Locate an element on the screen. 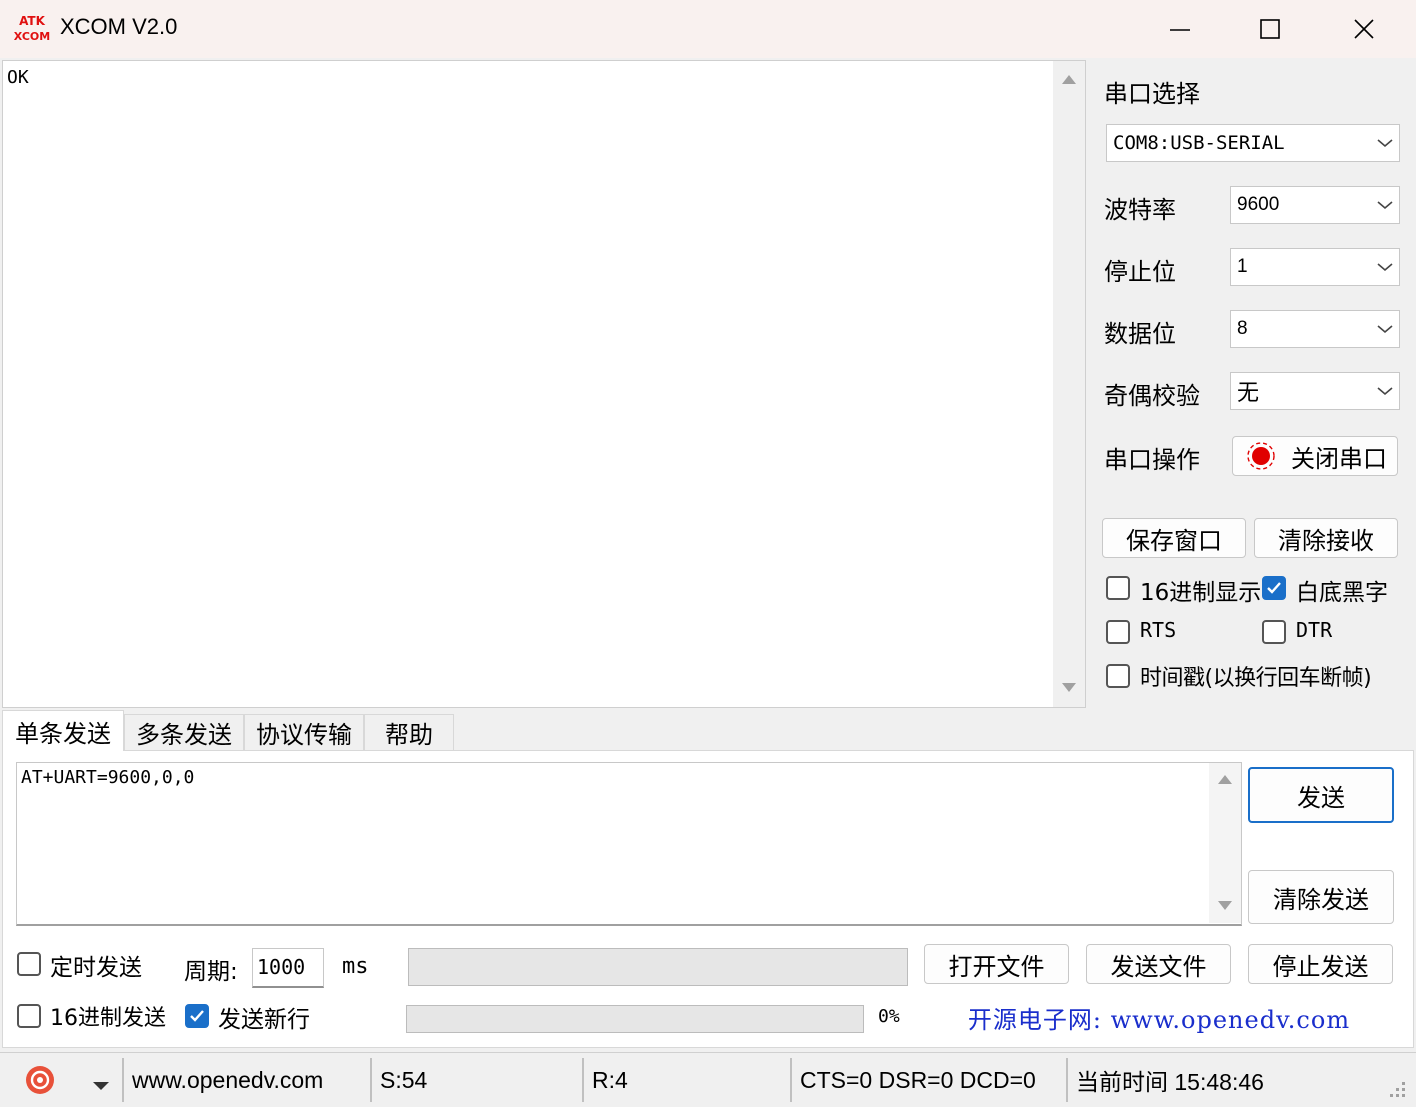 This screenshot has height=1107, width=1416. status-current-time: 当前时间 15:48:46 is located at coordinates (1226, 1080).